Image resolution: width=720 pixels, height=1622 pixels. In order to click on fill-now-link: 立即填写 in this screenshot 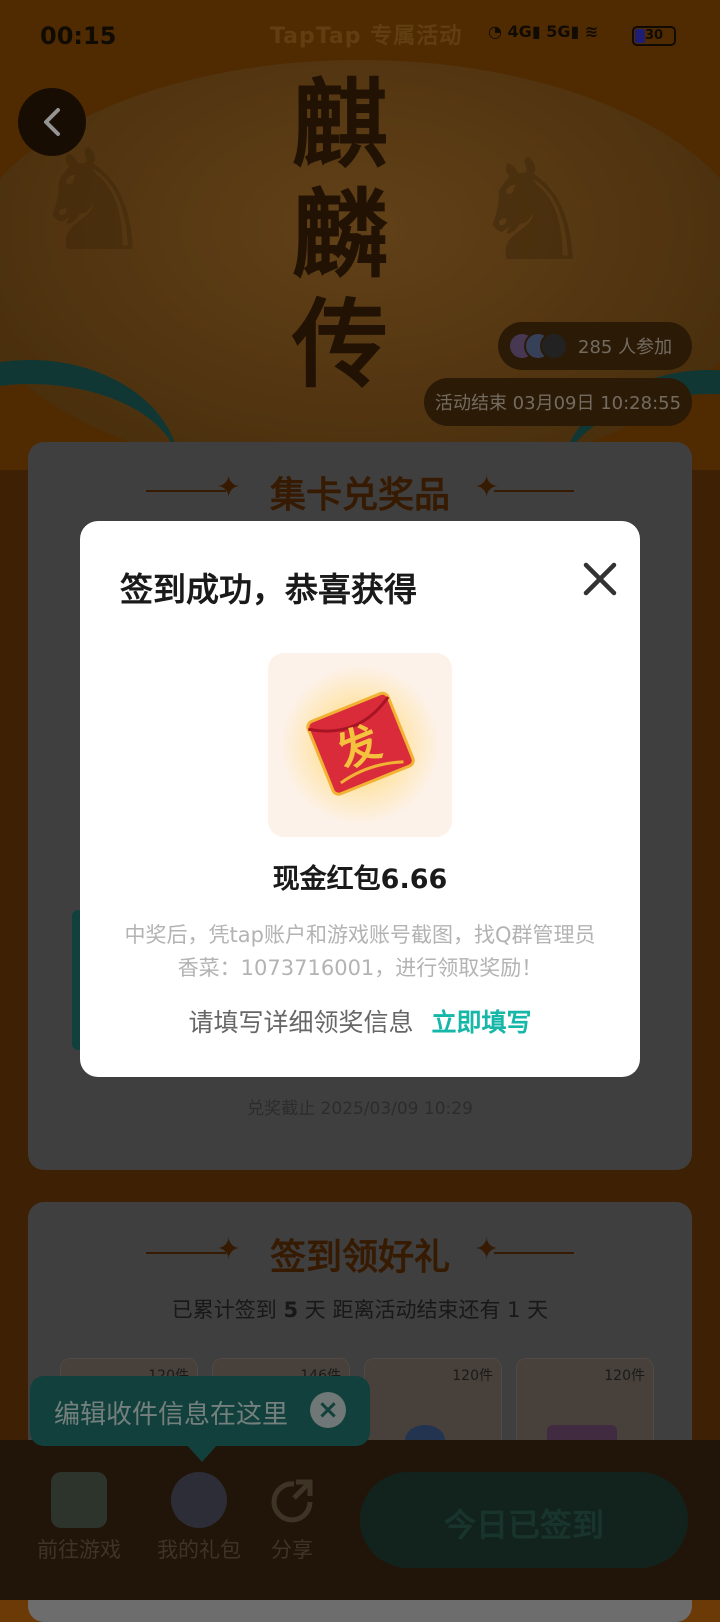, I will do `click(482, 1022)`.